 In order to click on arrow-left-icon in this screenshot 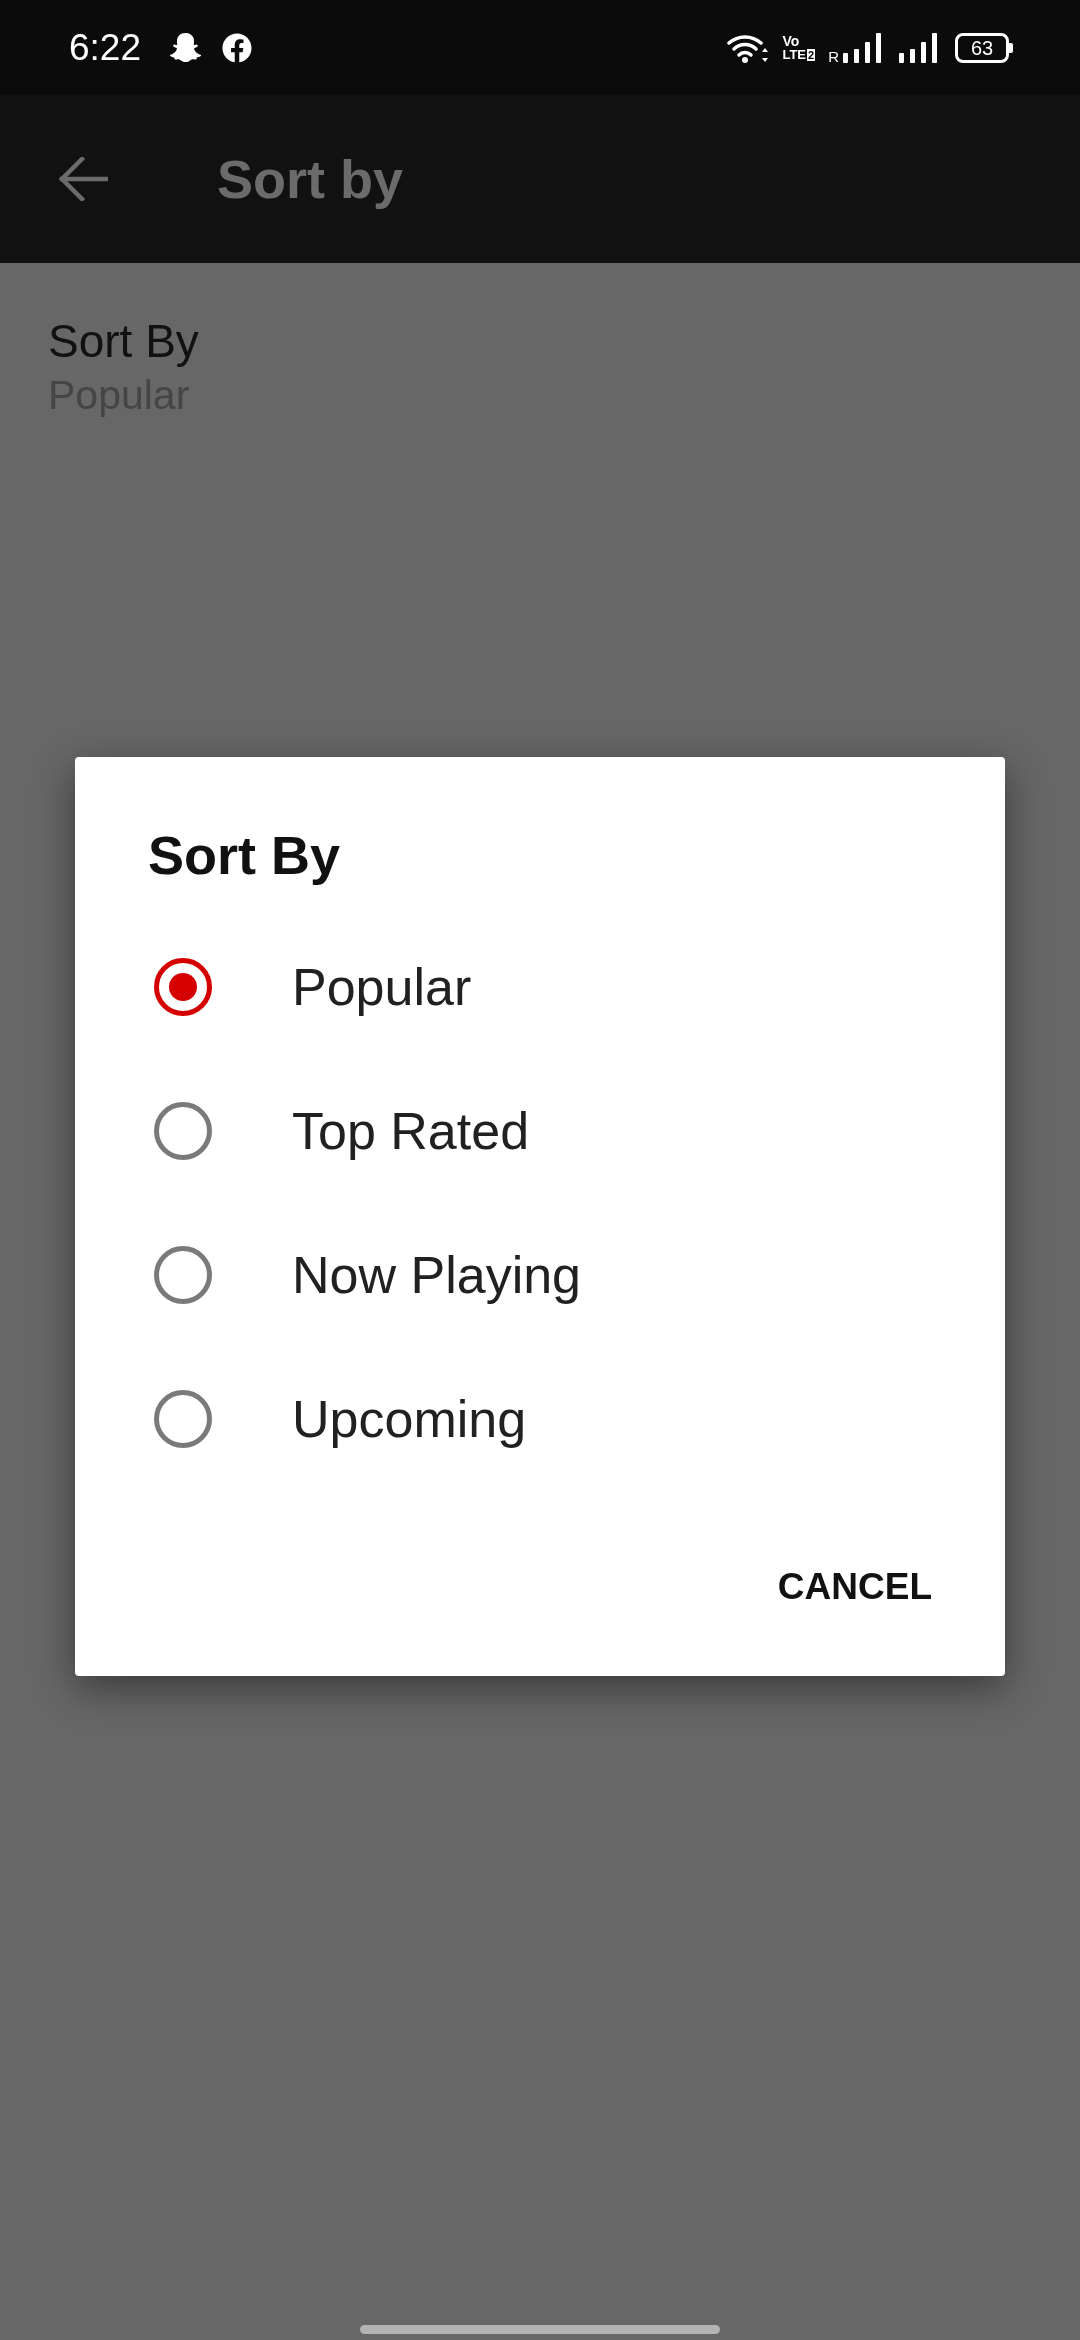, I will do `click(83, 179)`.